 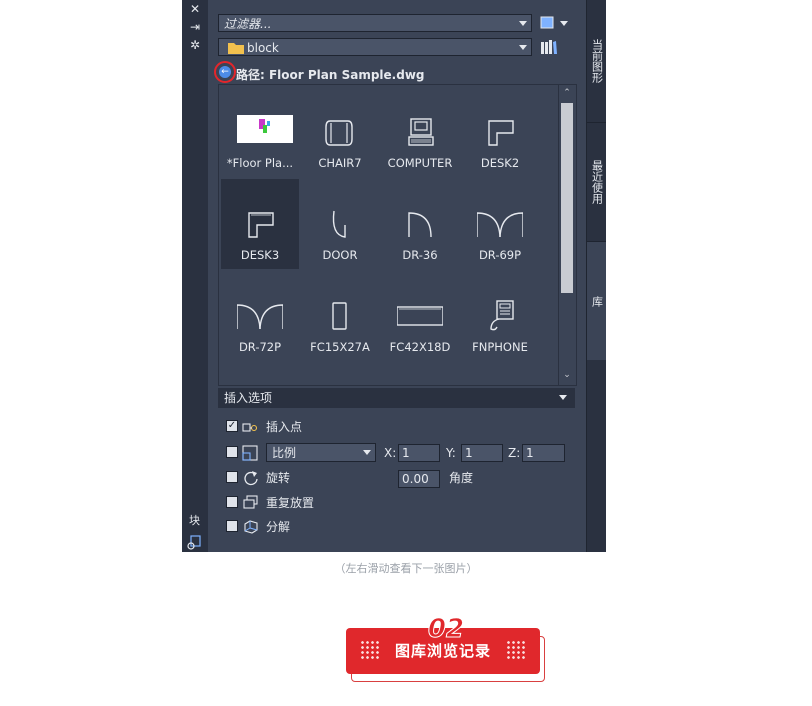 I want to click on repeat-placement-label: 重复放置, so click(x=290, y=503).